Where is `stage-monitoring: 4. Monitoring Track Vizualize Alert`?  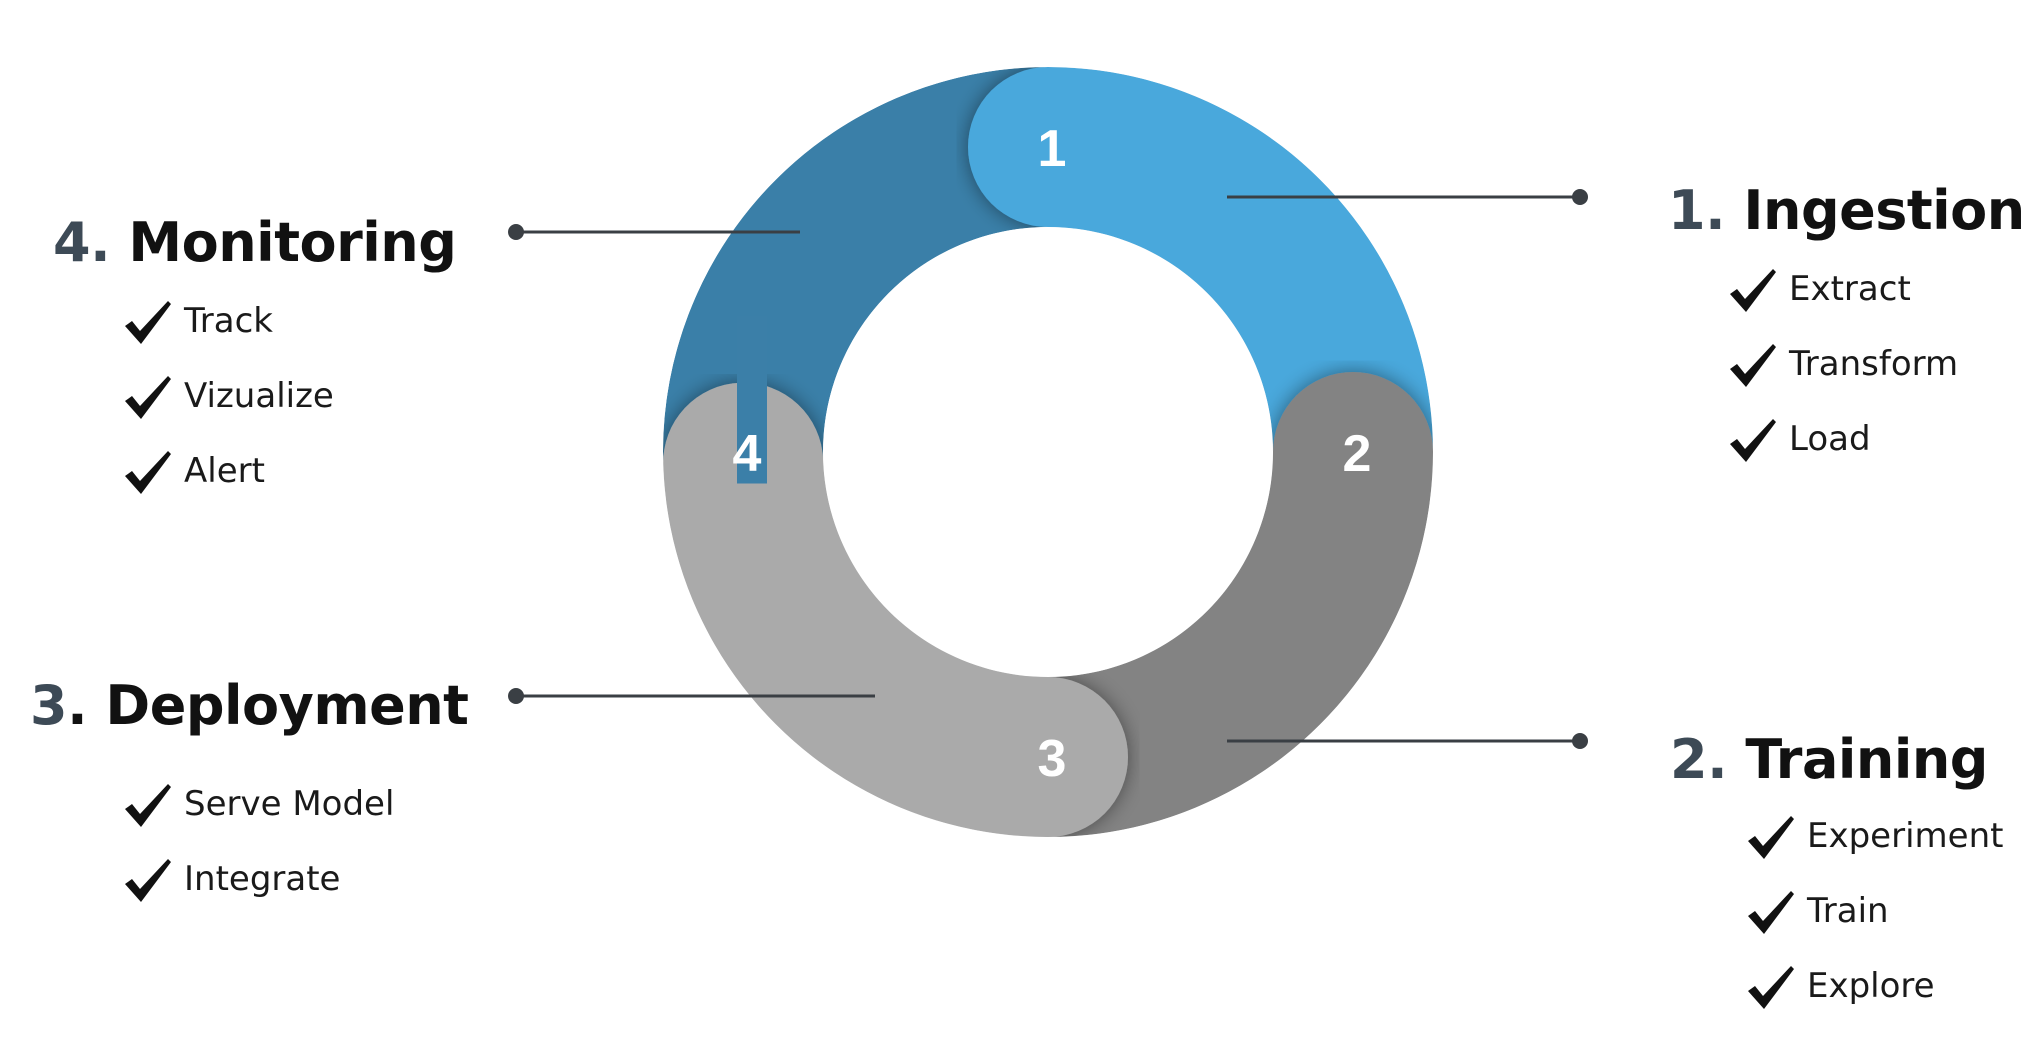 stage-monitoring: 4. Monitoring Track Vizualize Alert is located at coordinates (255, 355).